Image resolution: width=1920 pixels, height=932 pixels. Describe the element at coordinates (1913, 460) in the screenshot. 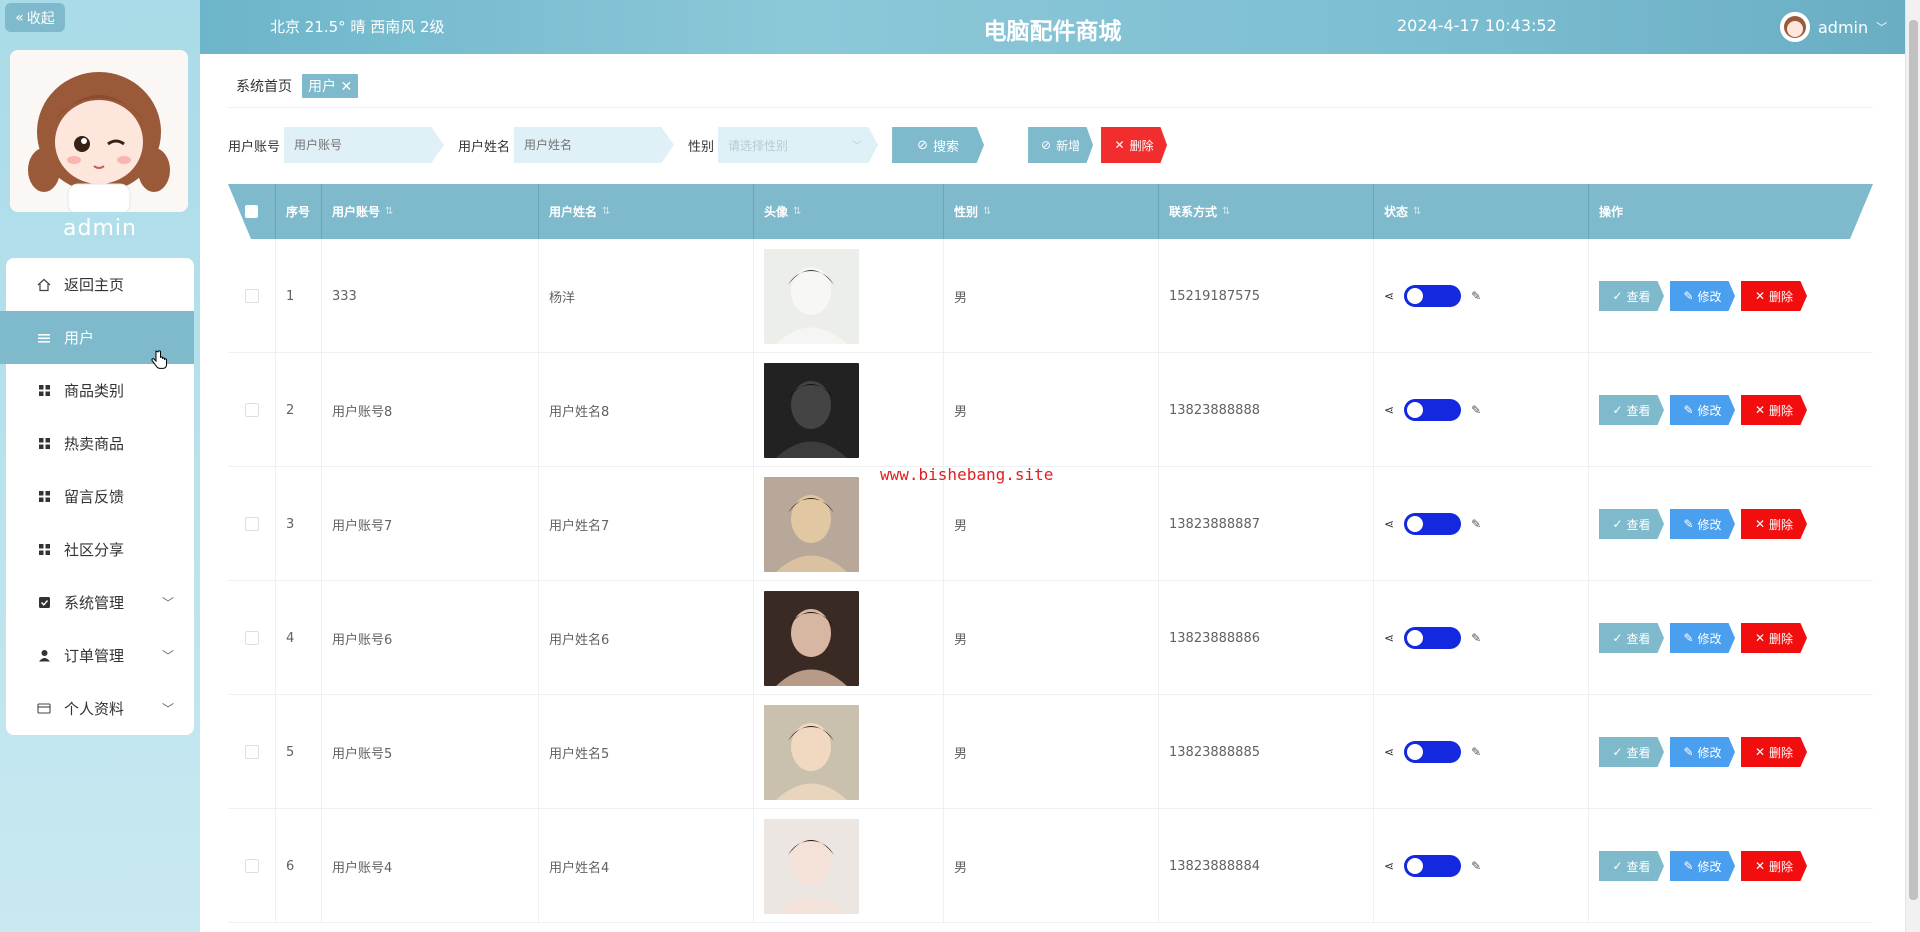

I see `scrollbar-thumb` at that location.